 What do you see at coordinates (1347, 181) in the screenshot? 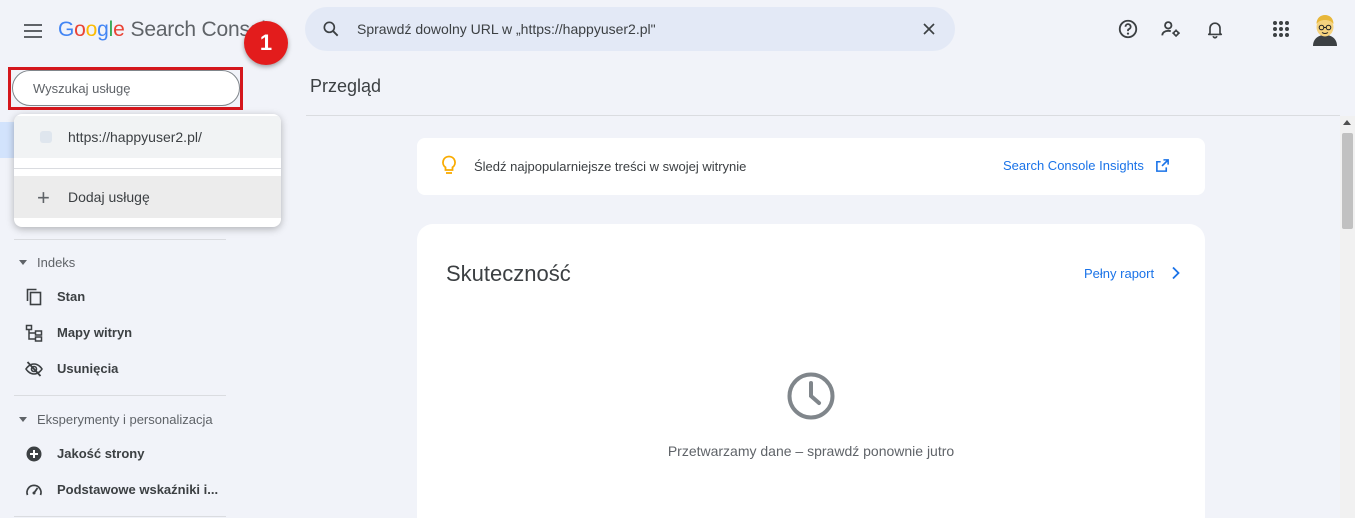
I see `scrollbar-thumb` at bounding box center [1347, 181].